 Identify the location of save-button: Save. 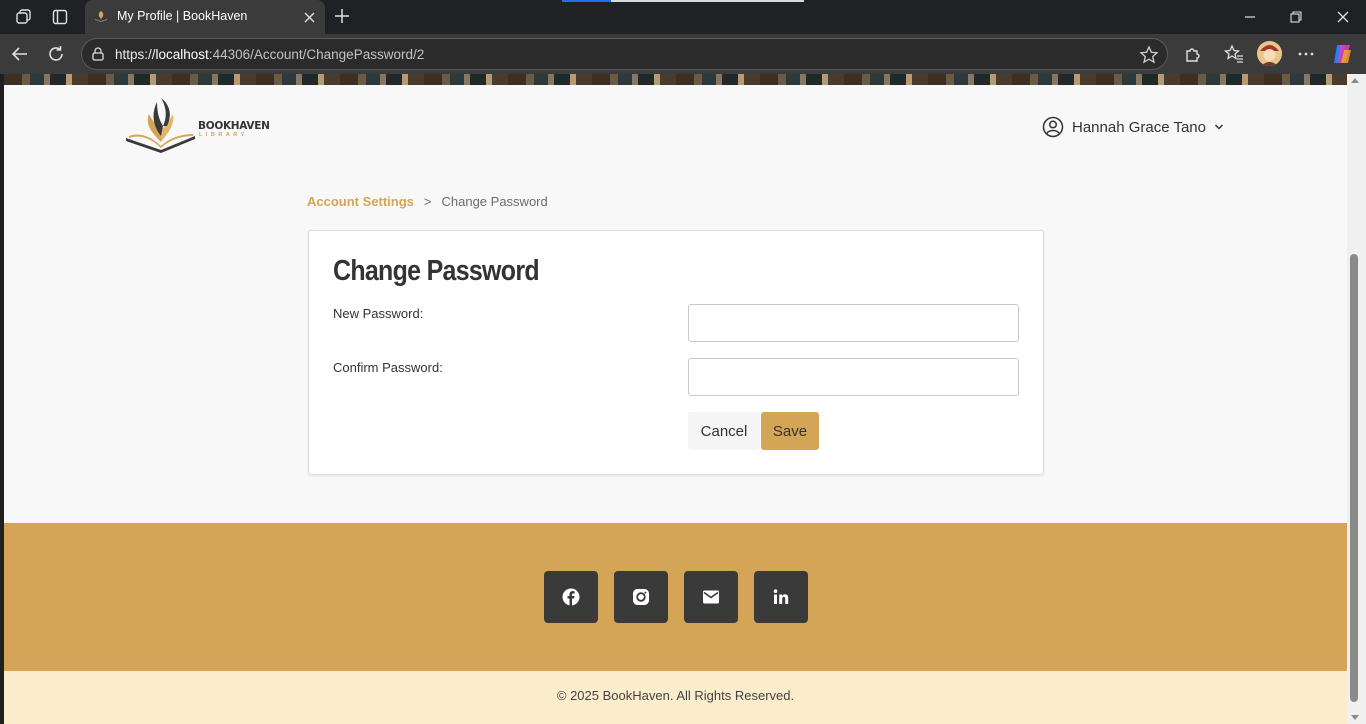
(790, 431).